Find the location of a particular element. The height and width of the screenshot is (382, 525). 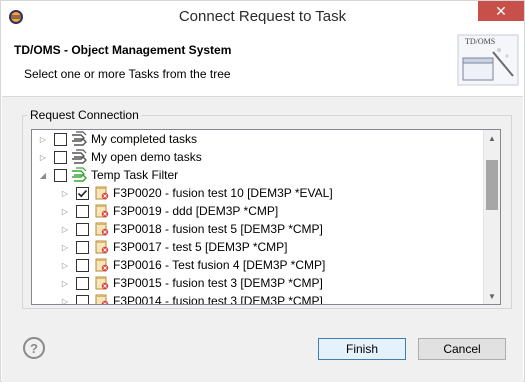

tree-row-label: F3P0014 - fusion test 3 [DEM3P *CMP] is located at coordinates (218, 299).